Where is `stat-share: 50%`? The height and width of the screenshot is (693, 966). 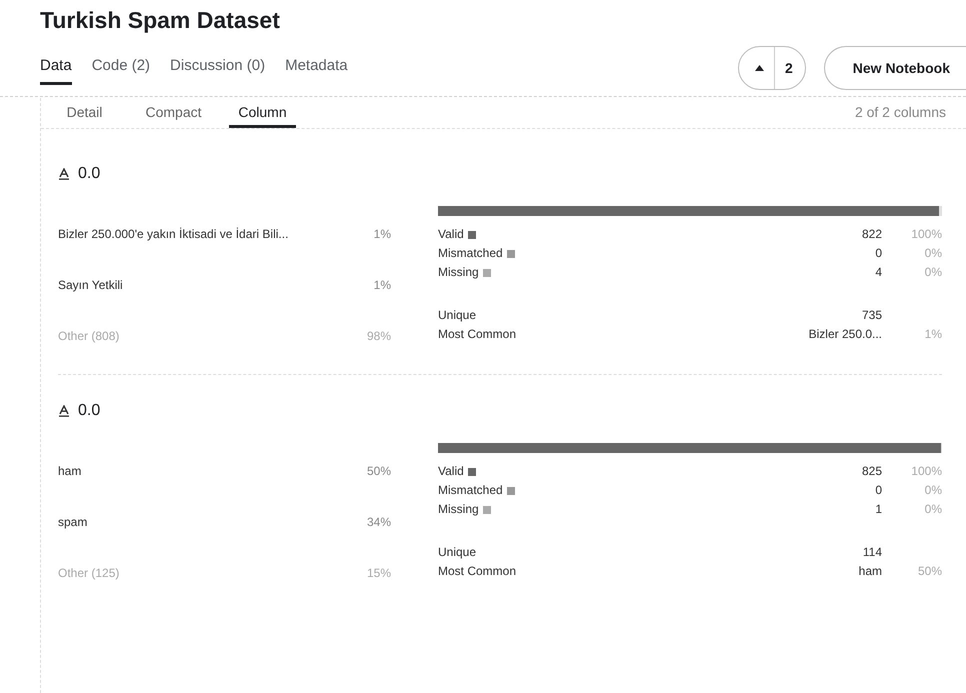
stat-share: 50% is located at coordinates (929, 571).